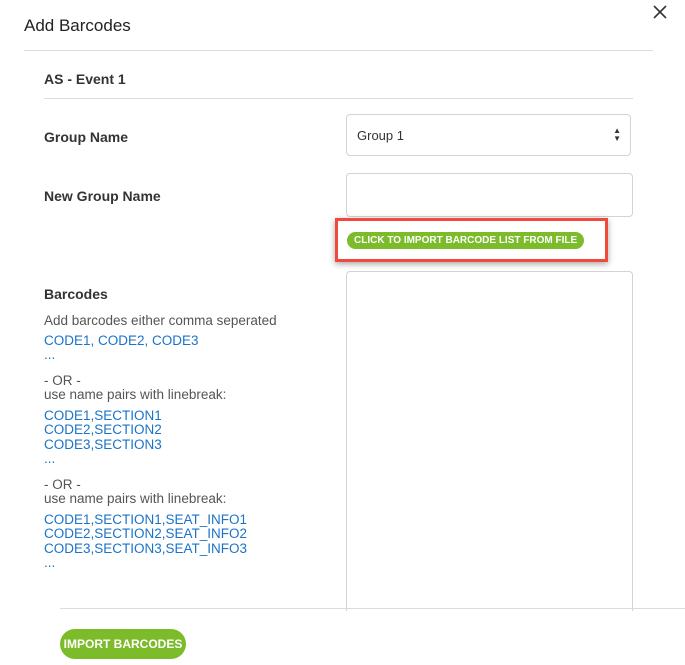 The image size is (685, 665). Describe the element at coordinates (135, 394) in the screenshot. I see `help-pairs-intro-1: use name pairs with linebreak:` at that location.